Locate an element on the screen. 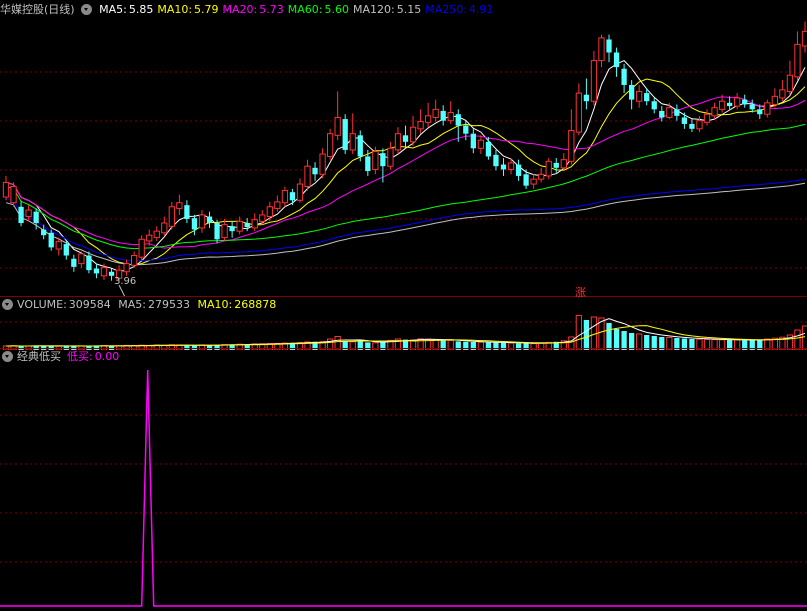 The height and width of the screenshot is (611, 807). indicator-name: 经典低买 is located at coordinates (39, 356).